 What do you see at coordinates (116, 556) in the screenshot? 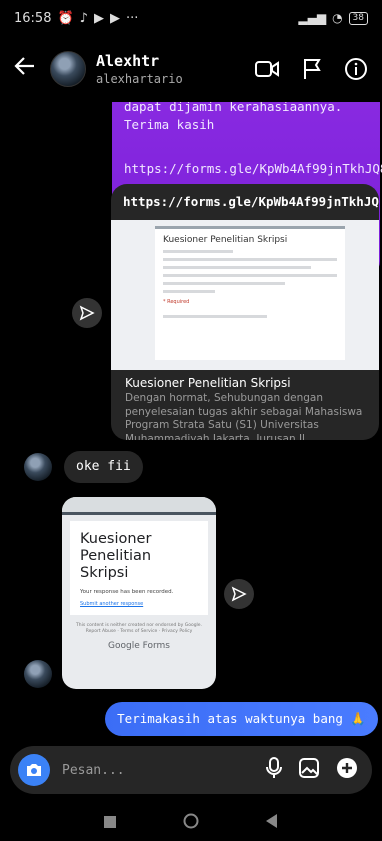
I see `shared-form-title: Kuesioner Penelitian Skripsi` at bounding box center [116, 556].